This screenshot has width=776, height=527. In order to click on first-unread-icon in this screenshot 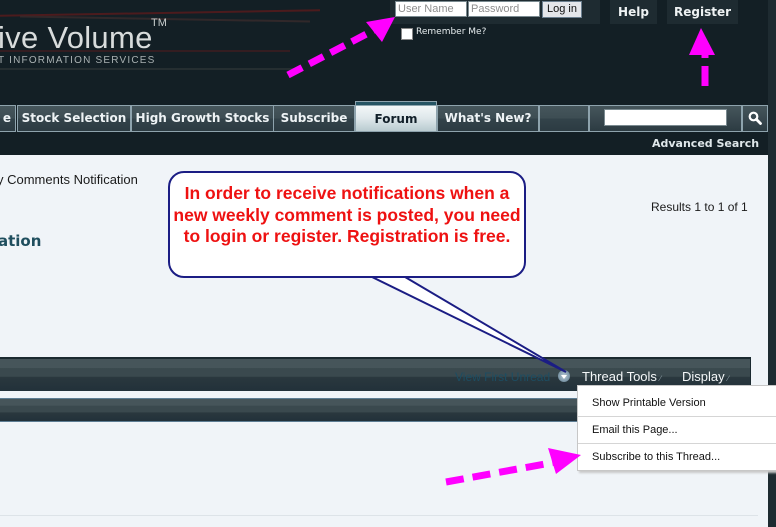, I will do `click(564, 376)`.